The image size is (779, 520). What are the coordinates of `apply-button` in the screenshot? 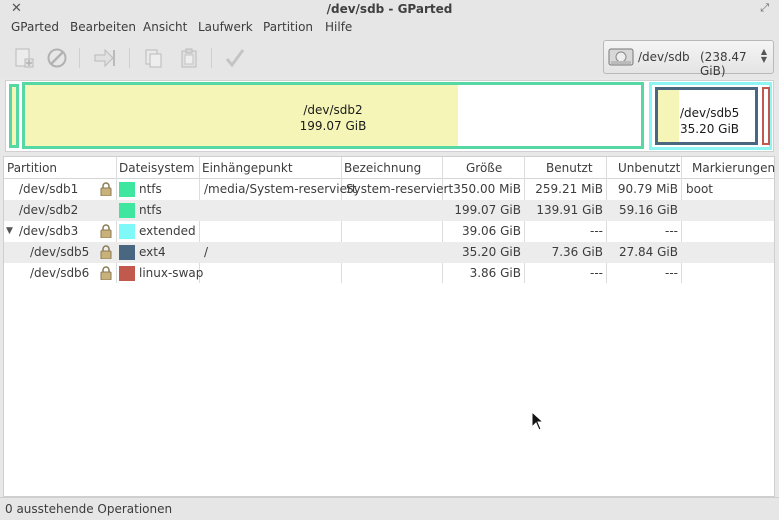 It's located at (235, 58).